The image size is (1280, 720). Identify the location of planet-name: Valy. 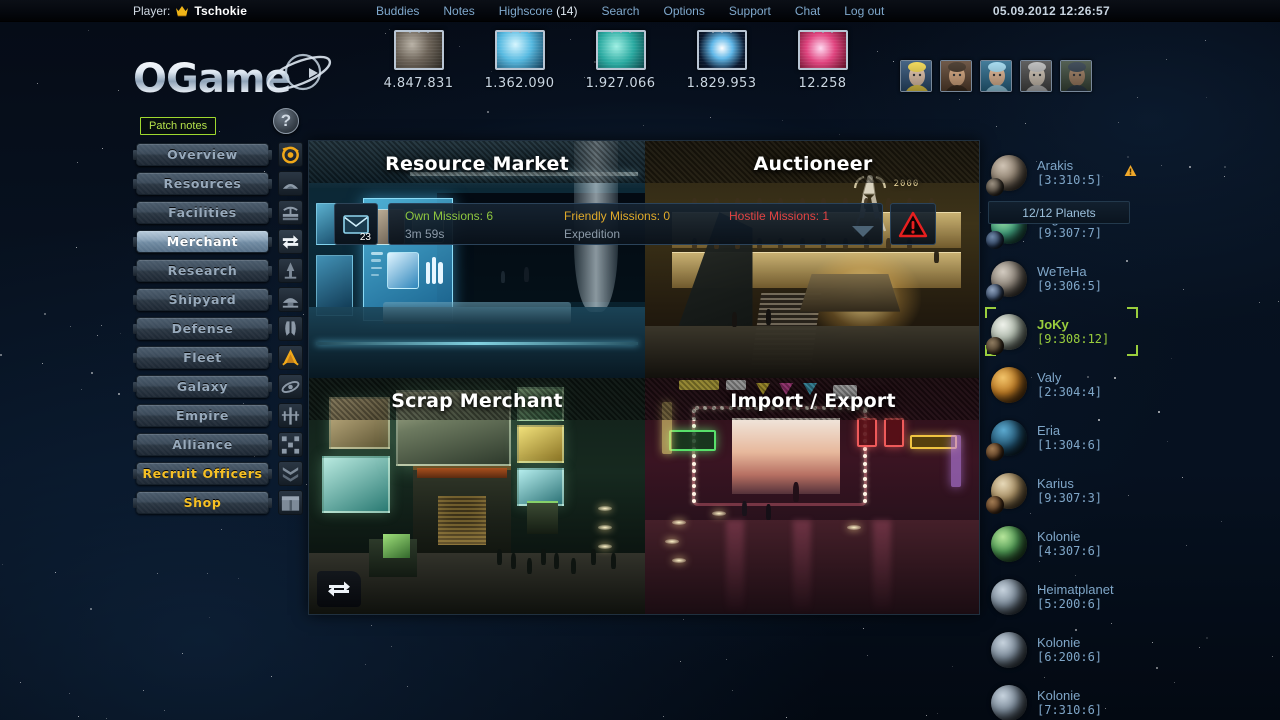
(1049, 377).